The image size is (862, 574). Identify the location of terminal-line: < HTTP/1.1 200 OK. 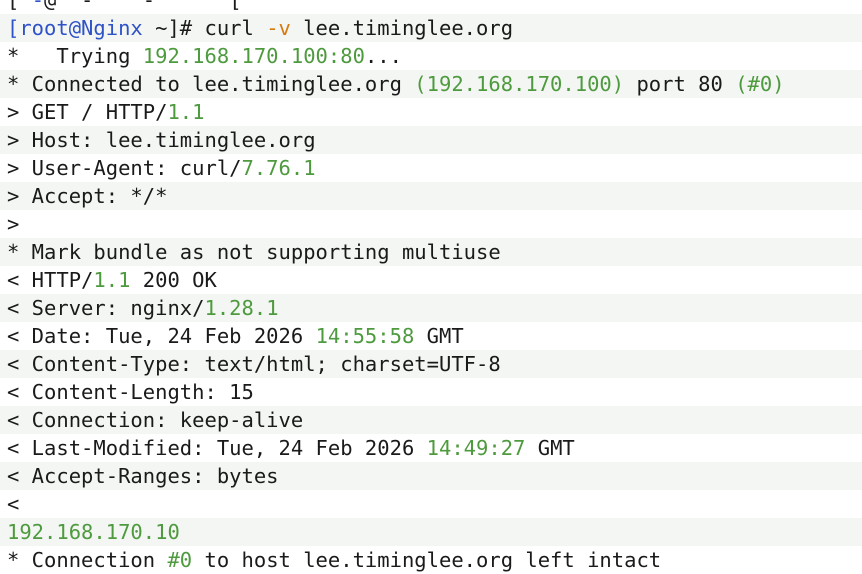
(431, 280).